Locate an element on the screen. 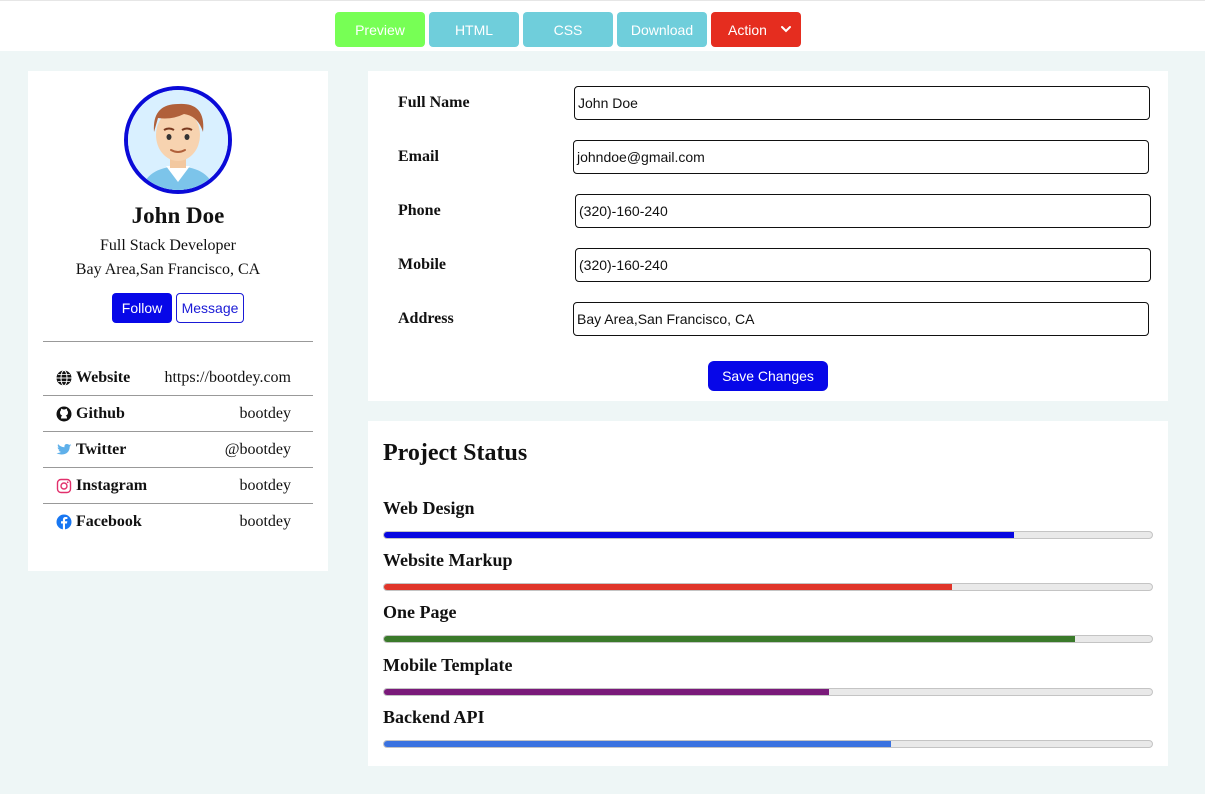  link-label-group: Instagram is located at coordinates (101, 486).